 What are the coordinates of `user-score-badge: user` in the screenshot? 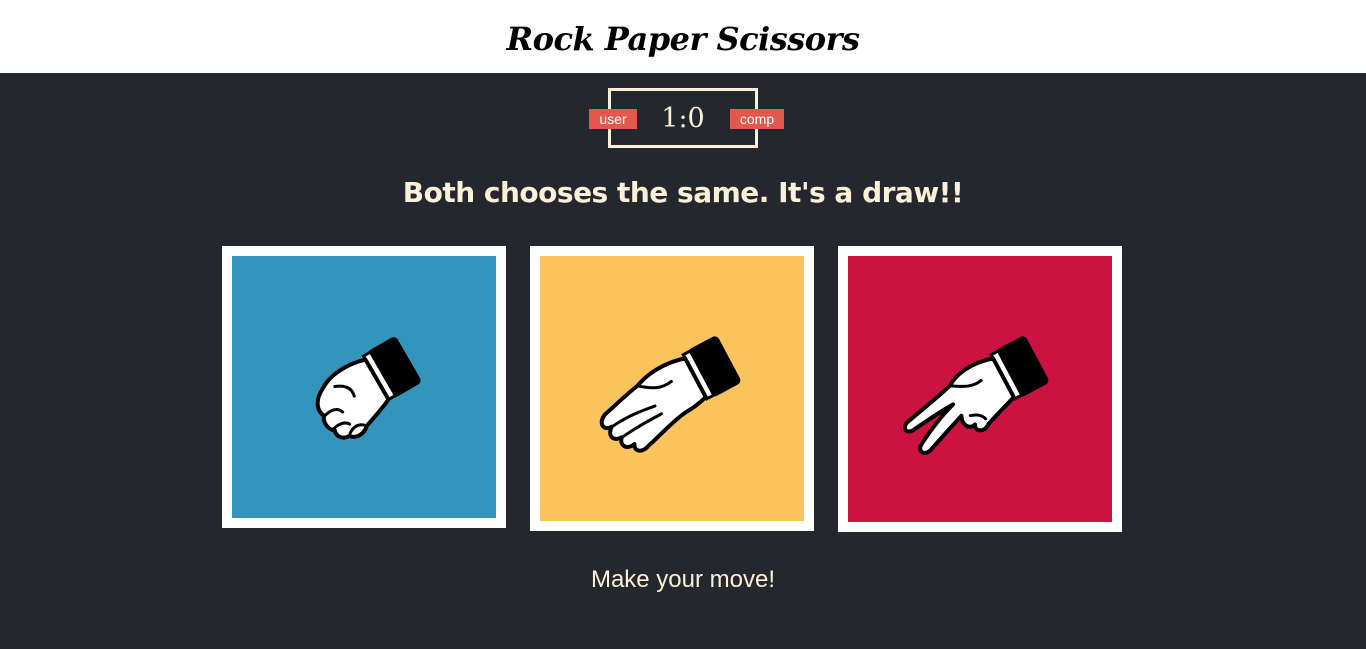 It's located at (613, 119).